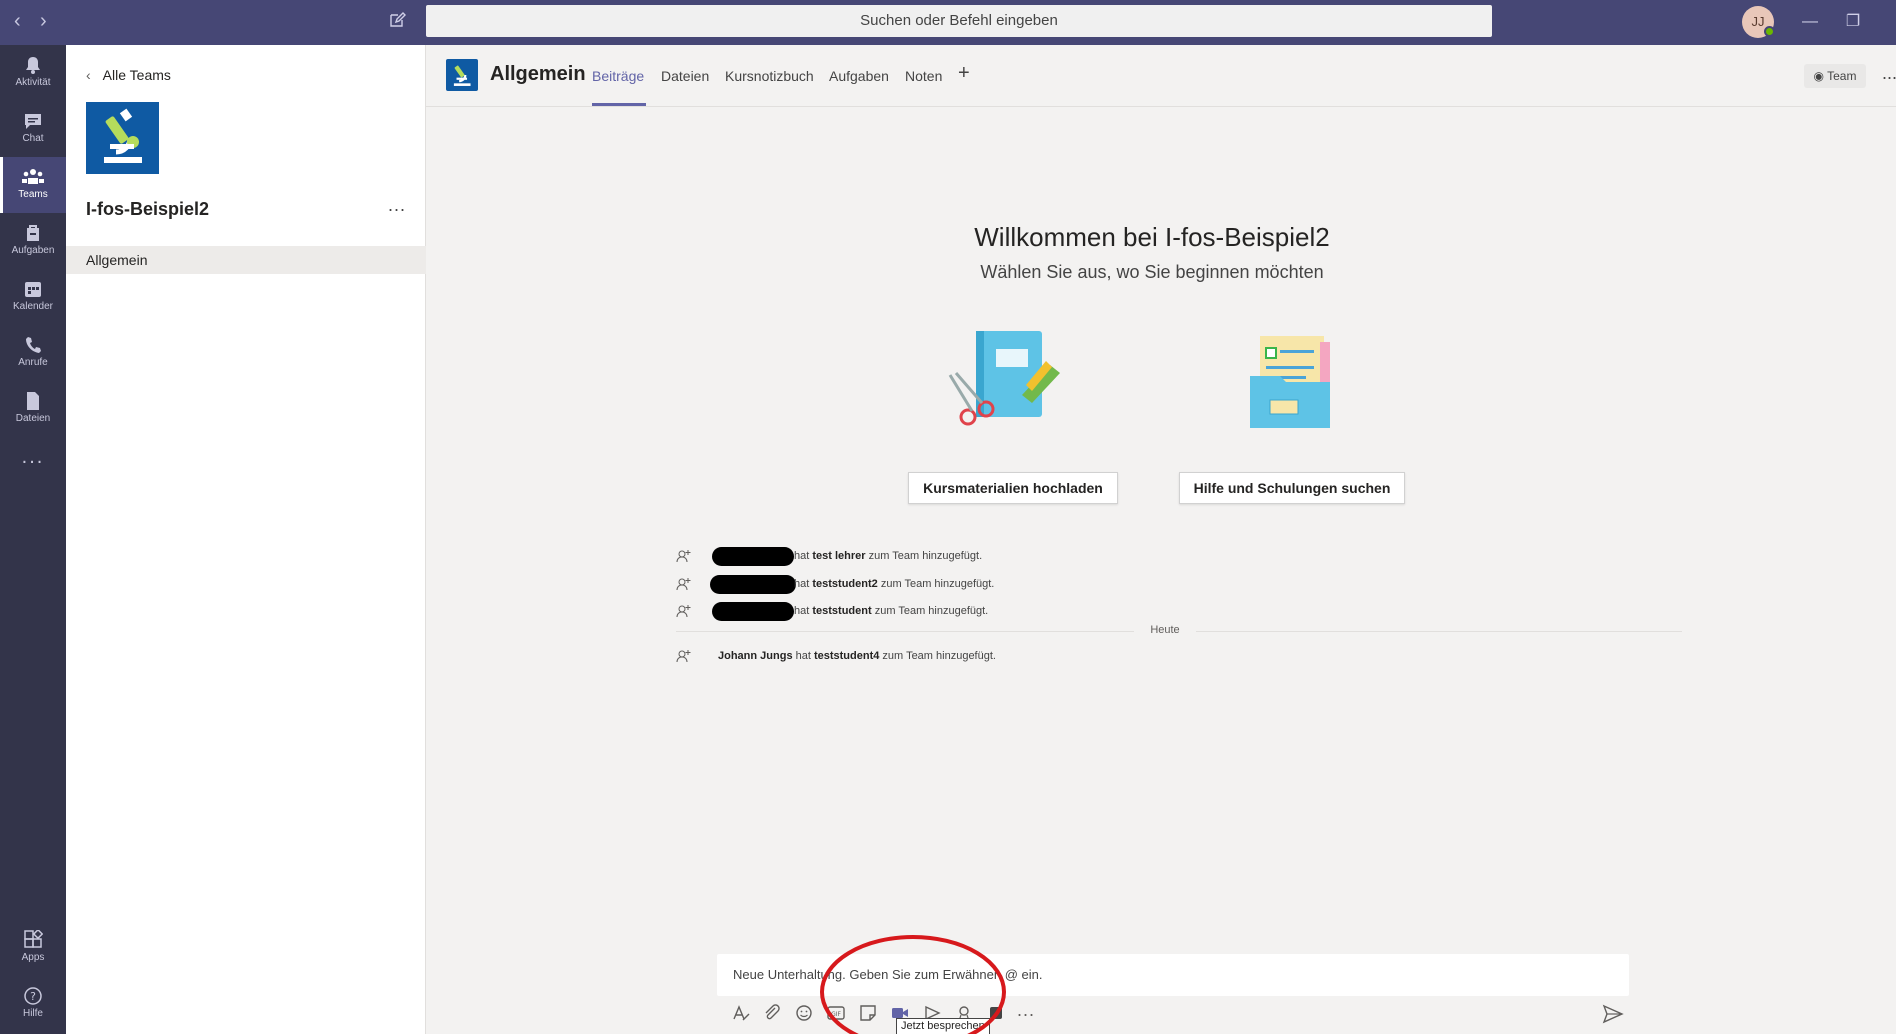 Image resolution: width=1896 pixels, height=1034 pixels. I want to click on teams-icon, so click(33, 176).